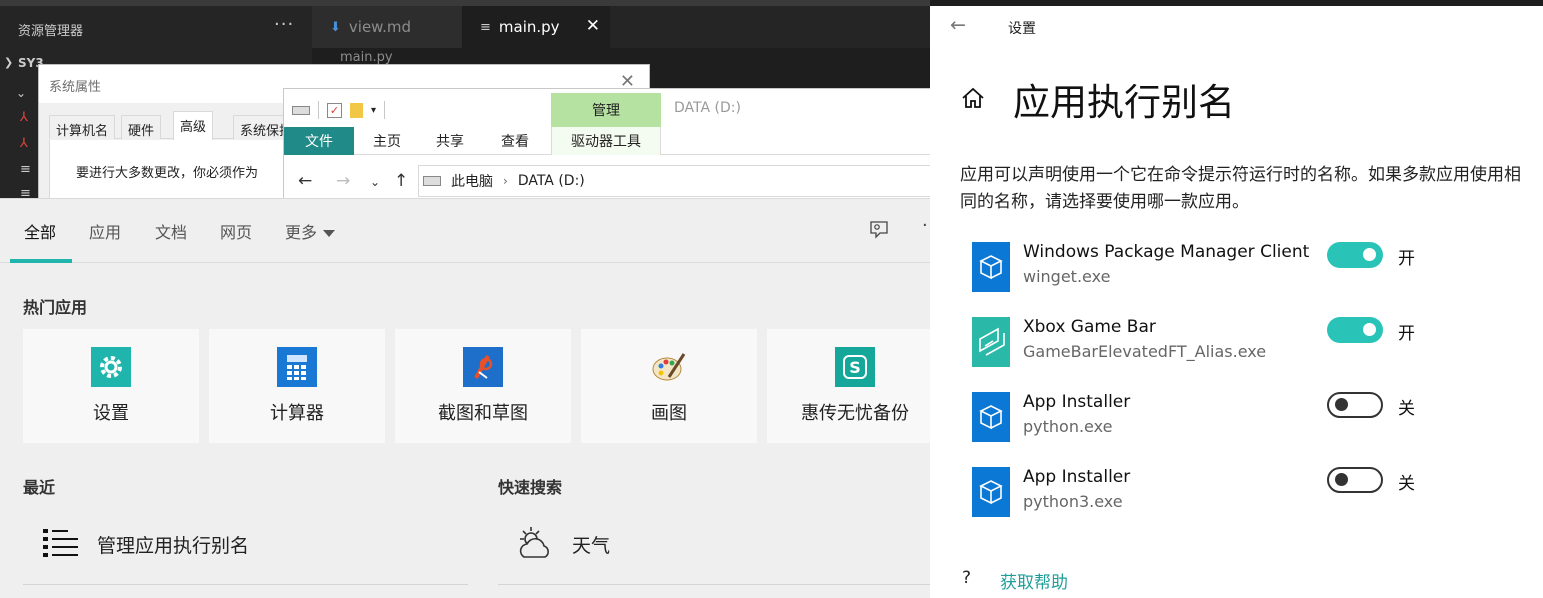 This screenshot has height=598, width=1543. What do you see at coordinates (284, 24) in the screenshot?
I see `explorer-more-icon: ···` at bounding box center [284, 24].